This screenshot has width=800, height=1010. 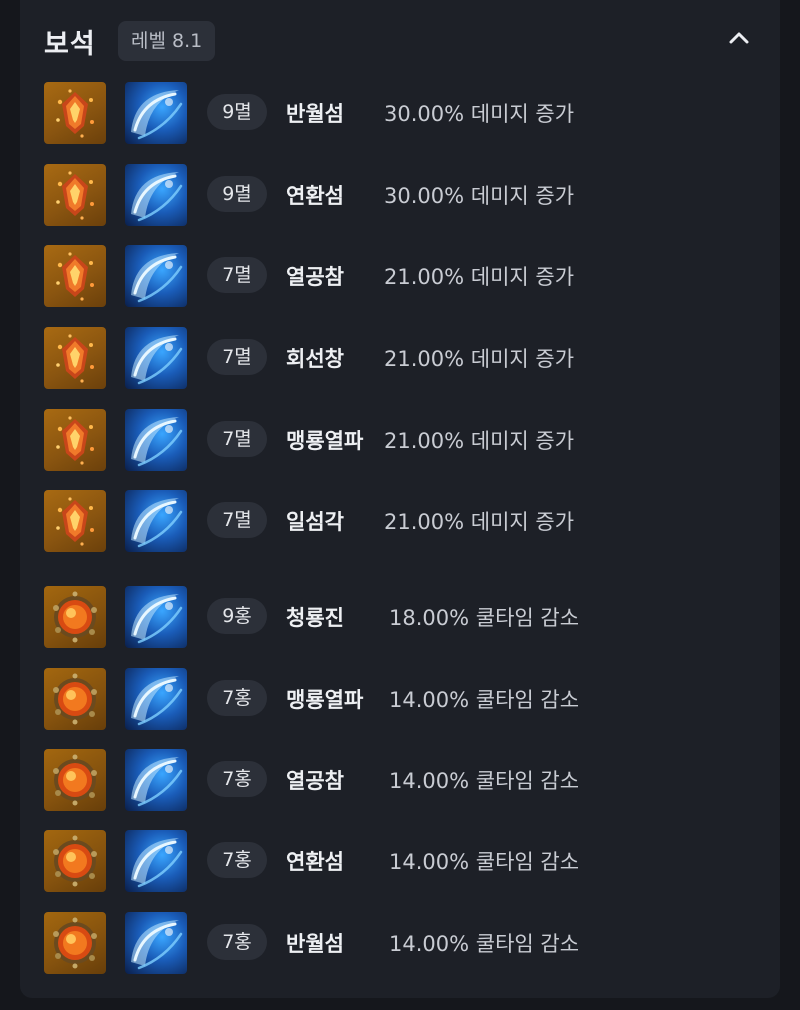 What do you see at coordinates (484, 618) in the screenshot?
I see `gem-effect: 18.00% 쿨타임 감소` at bounding box center [484, 618].